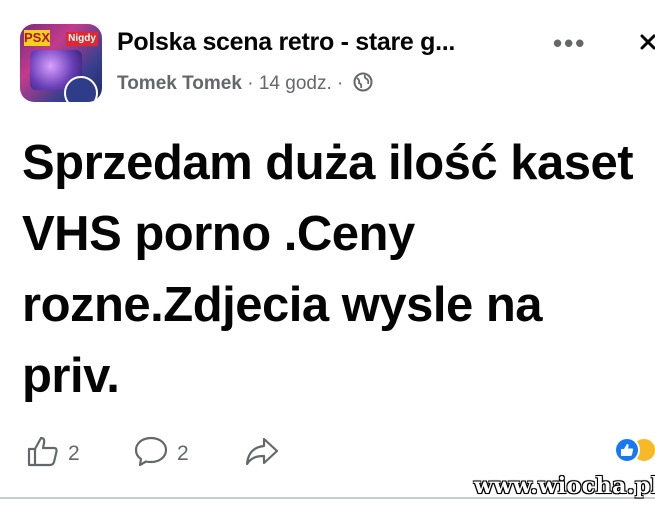  What do you see at coordinates (363, 85) in the screenshot?
I see `globe-icon` at bounding box center [363, 85].